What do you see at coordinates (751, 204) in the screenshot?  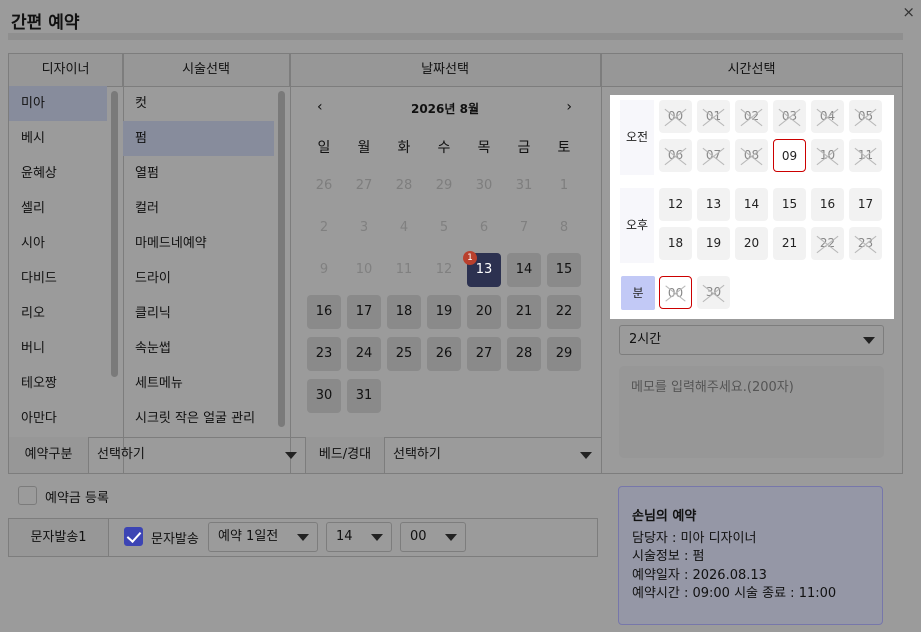 I see `time-slot: 14` at bounding box center [751, 204].